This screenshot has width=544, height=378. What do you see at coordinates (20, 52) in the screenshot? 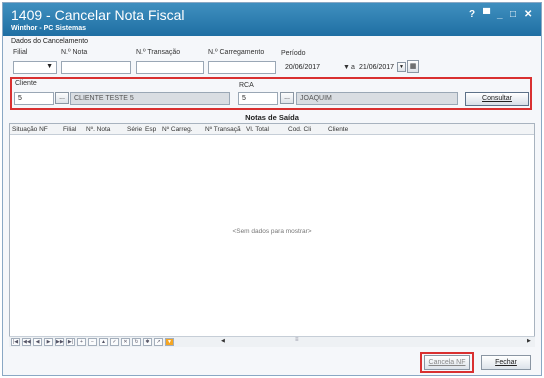
I see `filial-label: Filial` at bounding box center [20, 52].